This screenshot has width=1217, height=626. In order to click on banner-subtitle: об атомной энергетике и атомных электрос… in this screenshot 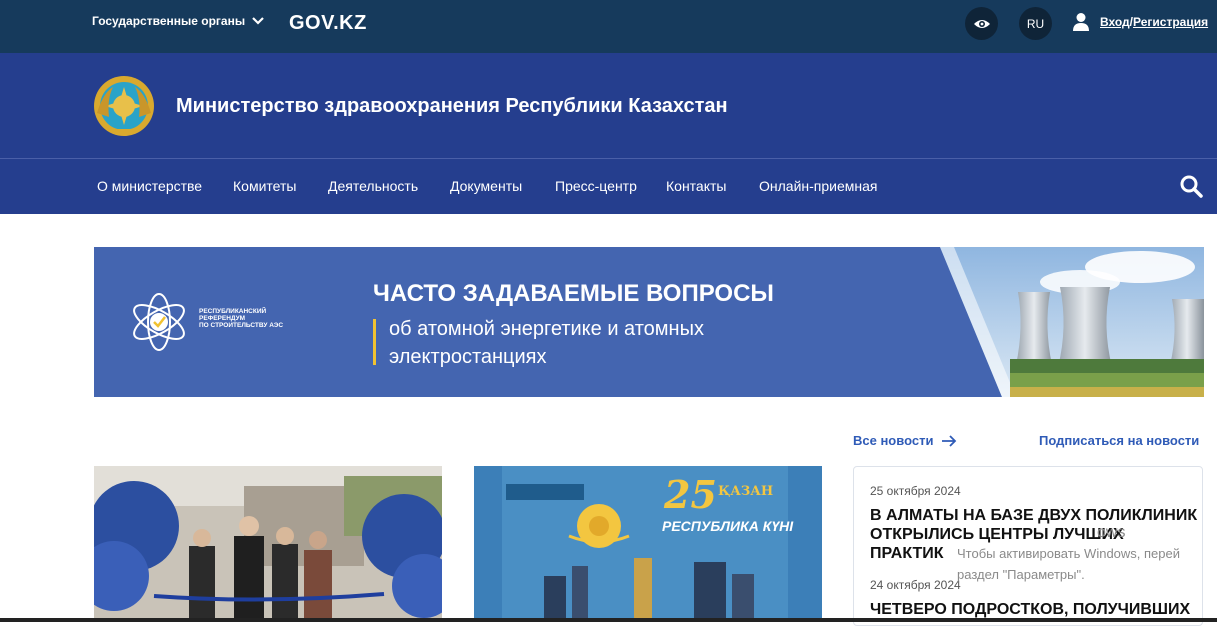, I will do `click(546, 343)`.